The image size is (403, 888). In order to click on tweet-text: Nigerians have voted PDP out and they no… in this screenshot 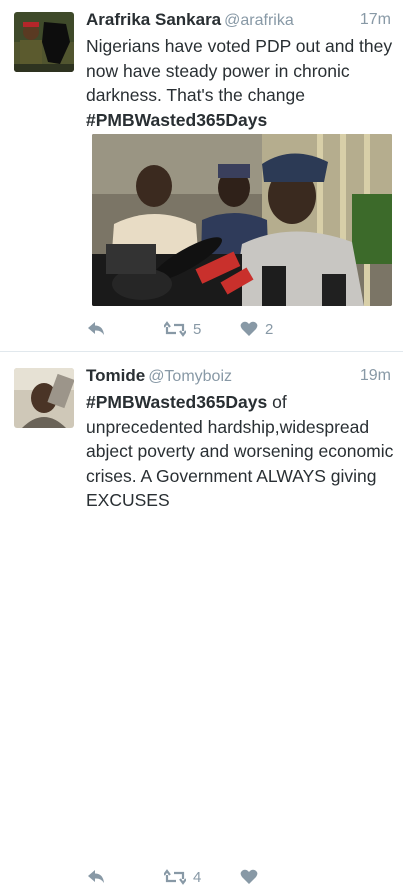, I will do `click(240, 83)`.